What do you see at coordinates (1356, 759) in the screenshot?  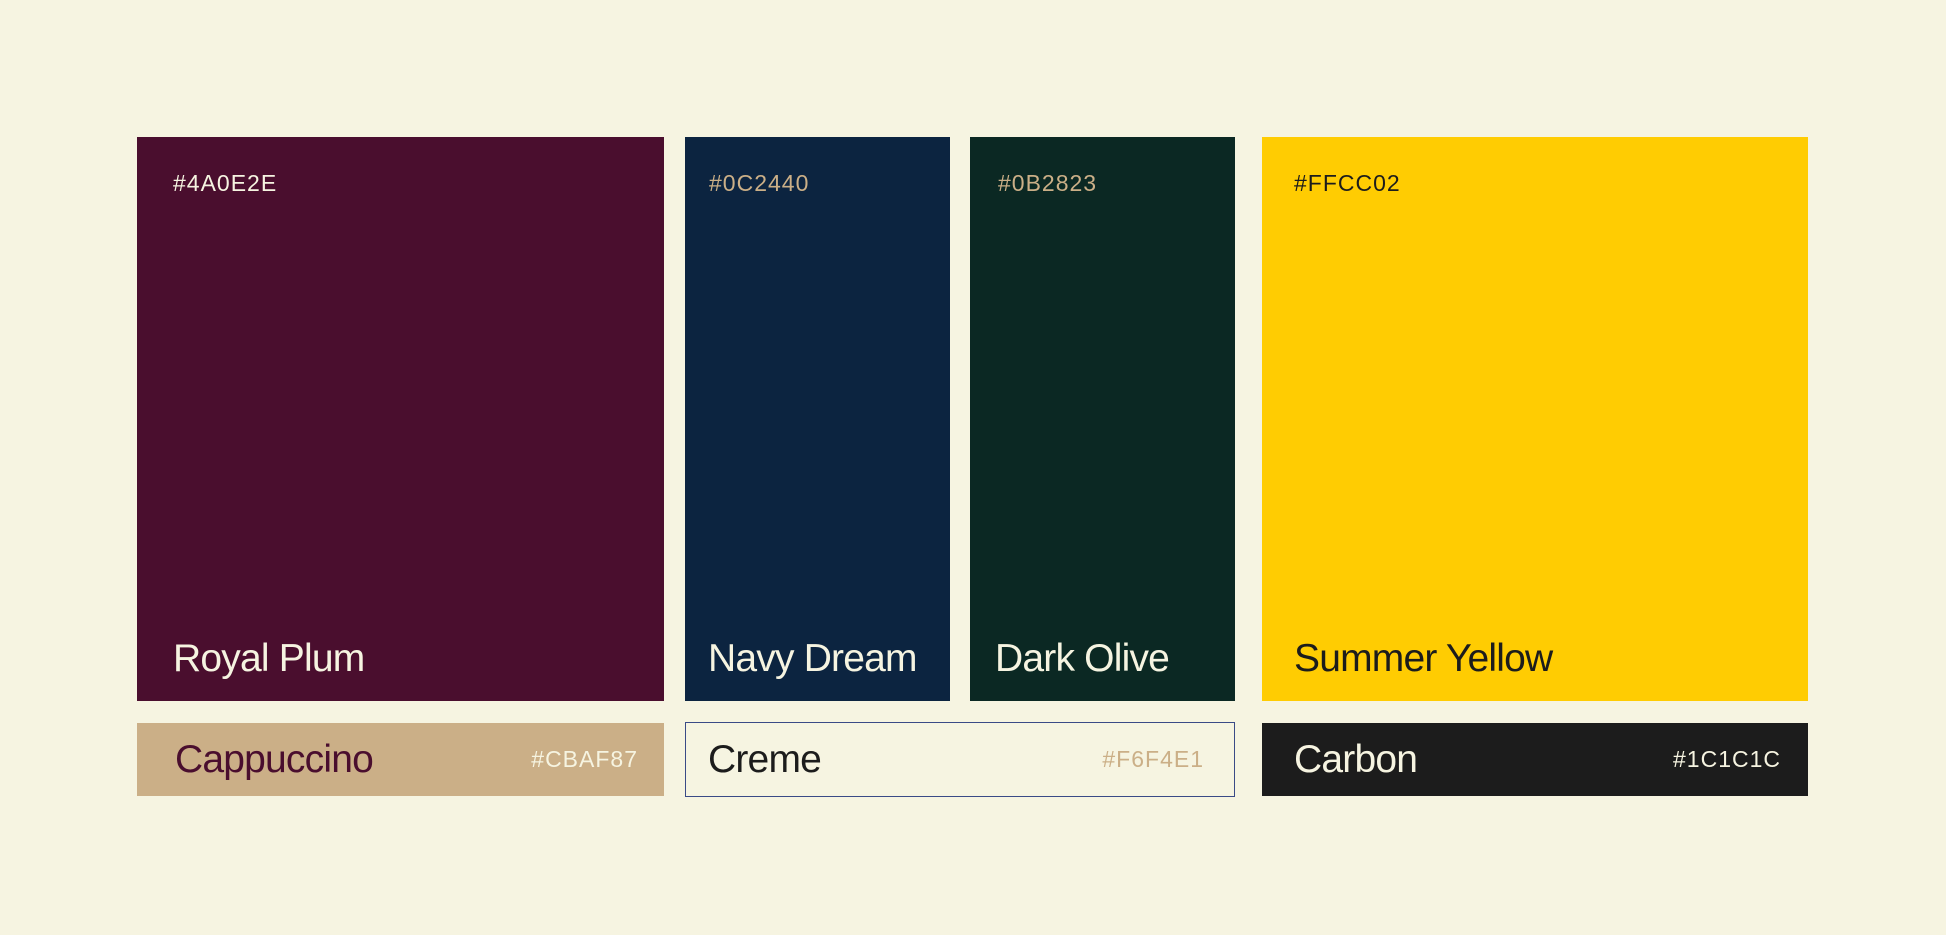 I see `swatch-name-label: Carbon` at bounding box center [1356, 759].